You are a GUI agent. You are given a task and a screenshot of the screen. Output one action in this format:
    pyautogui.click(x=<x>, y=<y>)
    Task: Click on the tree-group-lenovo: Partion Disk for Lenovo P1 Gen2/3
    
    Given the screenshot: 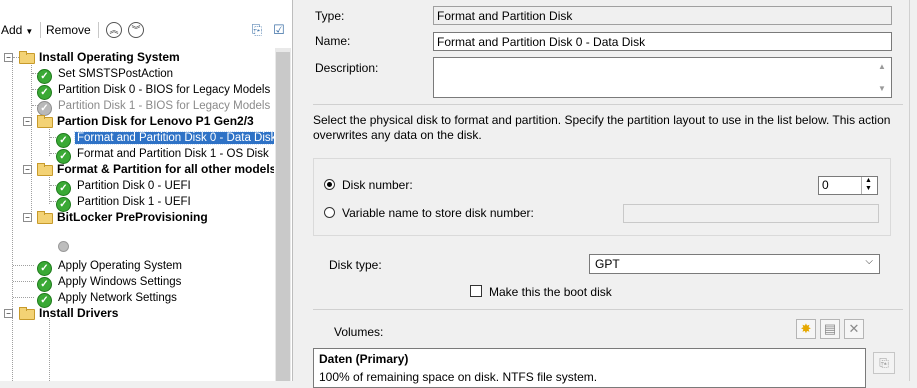 What is the action you would take?
    pyautogui.click(x=146, y=121)
    